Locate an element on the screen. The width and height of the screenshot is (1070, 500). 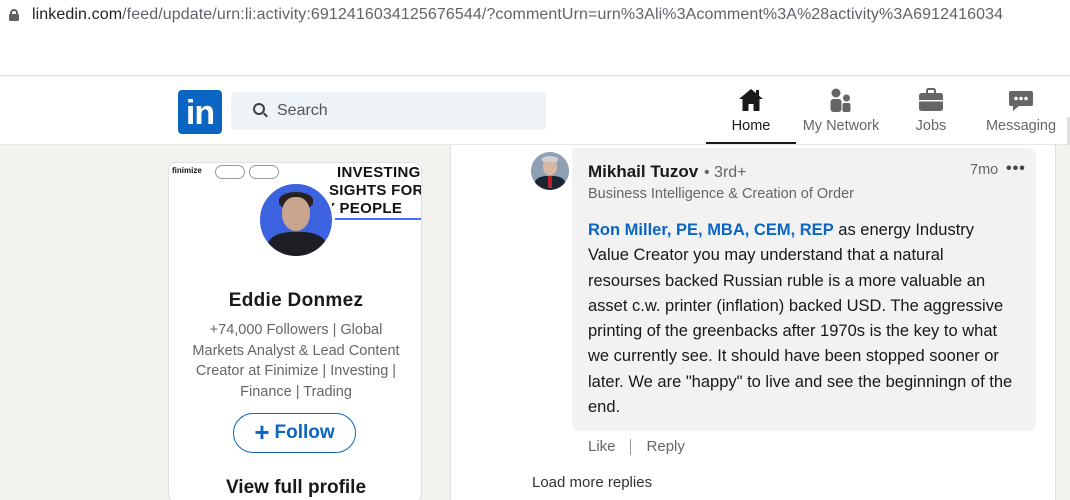
network-icon is located at coordinates (841, 100).